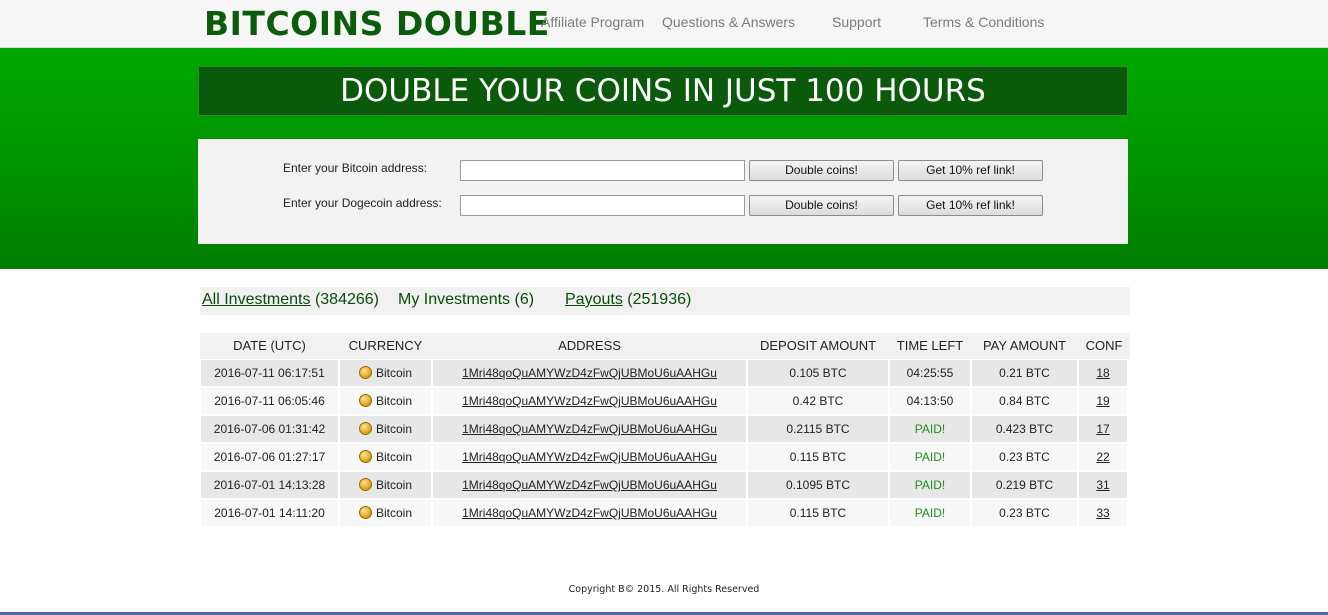 The width and height of the screenshot is (1328, 615). I want to click on cell-date: 2016-07-01 14:13:28, so click(269, 485).